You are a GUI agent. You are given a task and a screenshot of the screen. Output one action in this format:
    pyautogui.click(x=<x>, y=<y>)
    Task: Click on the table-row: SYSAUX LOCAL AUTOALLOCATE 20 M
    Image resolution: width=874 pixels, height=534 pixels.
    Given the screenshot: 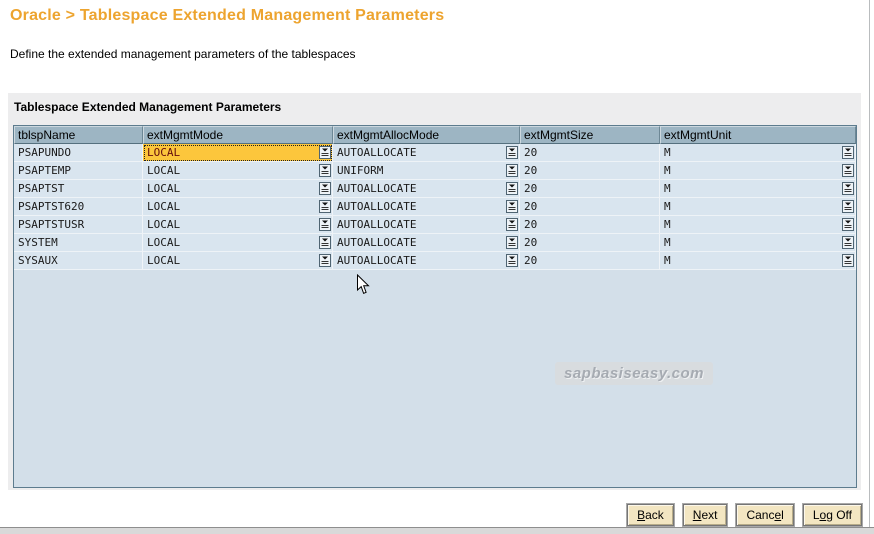 What is the action you would take?
    pyautogui.click(x=435, y=261)
    